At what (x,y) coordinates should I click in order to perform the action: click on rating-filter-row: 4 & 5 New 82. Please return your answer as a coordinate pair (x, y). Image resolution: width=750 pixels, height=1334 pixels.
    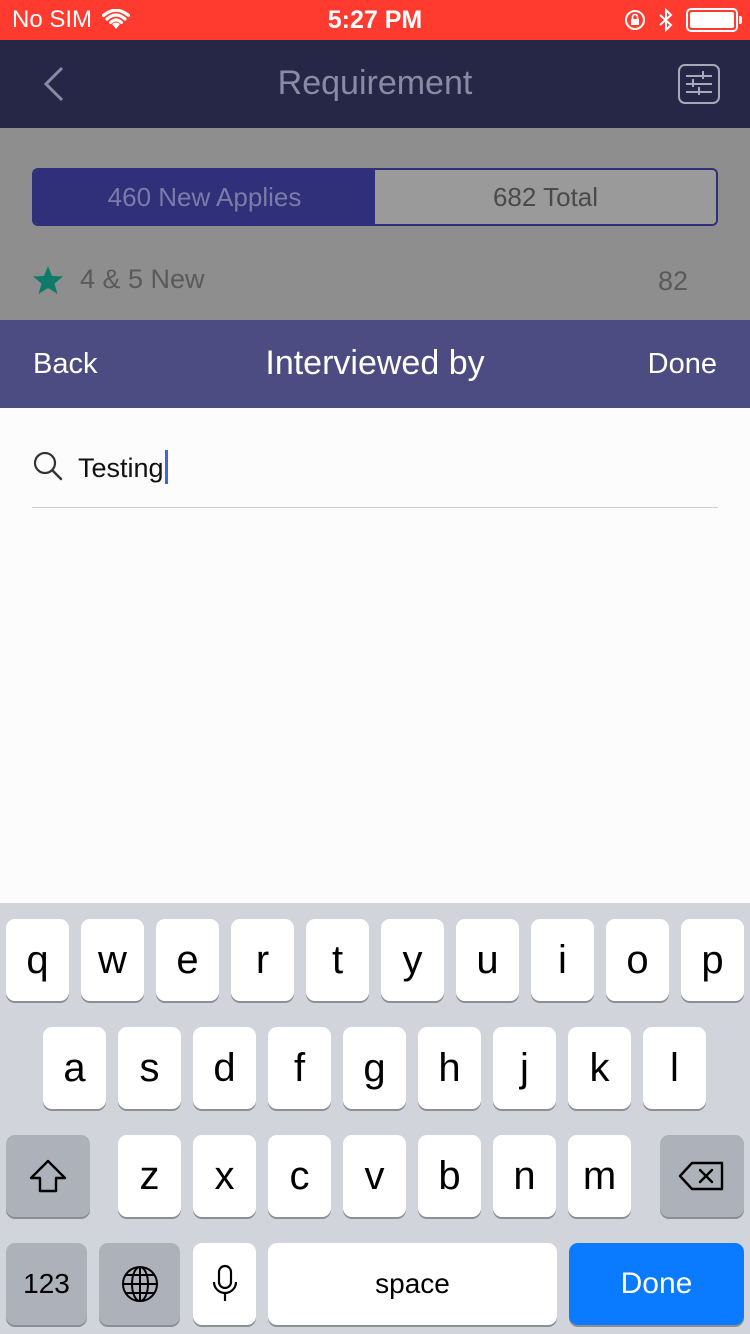
    Looking at the image, I should click on (362, 280).